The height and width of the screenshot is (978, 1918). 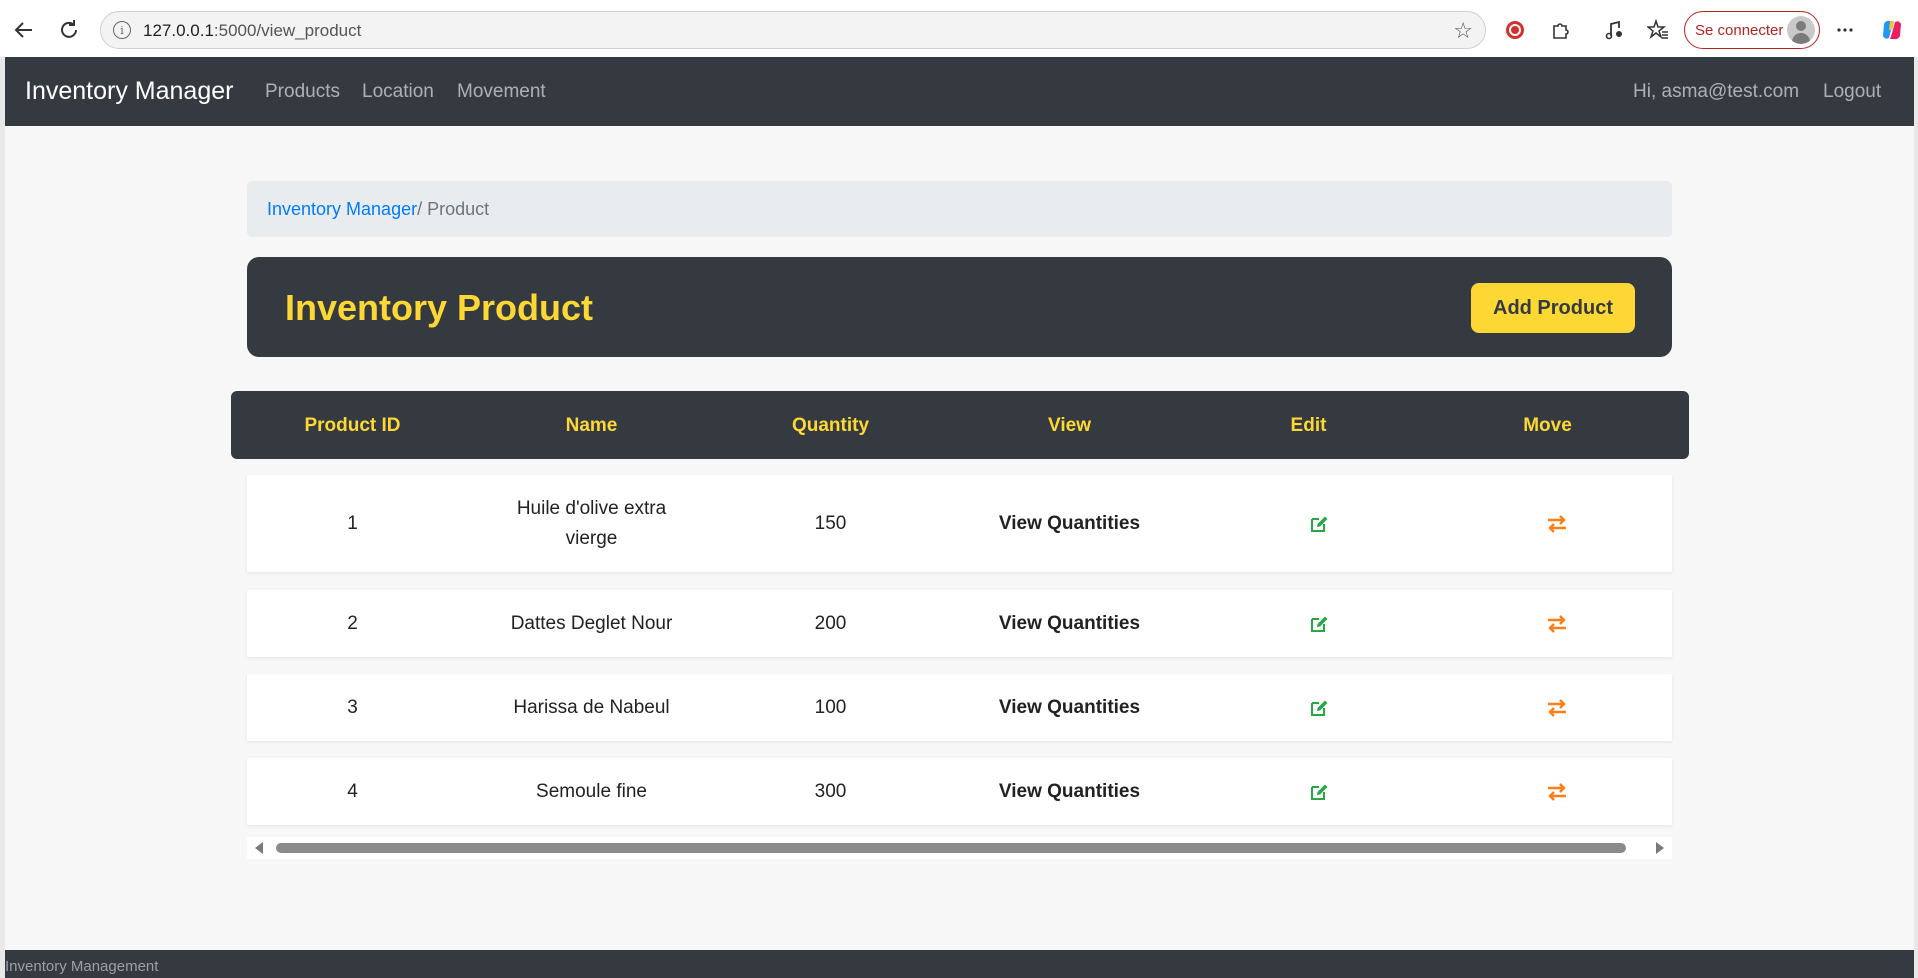 I want to click on table-horizontal-scrollbar, so click(x=959, y=848).